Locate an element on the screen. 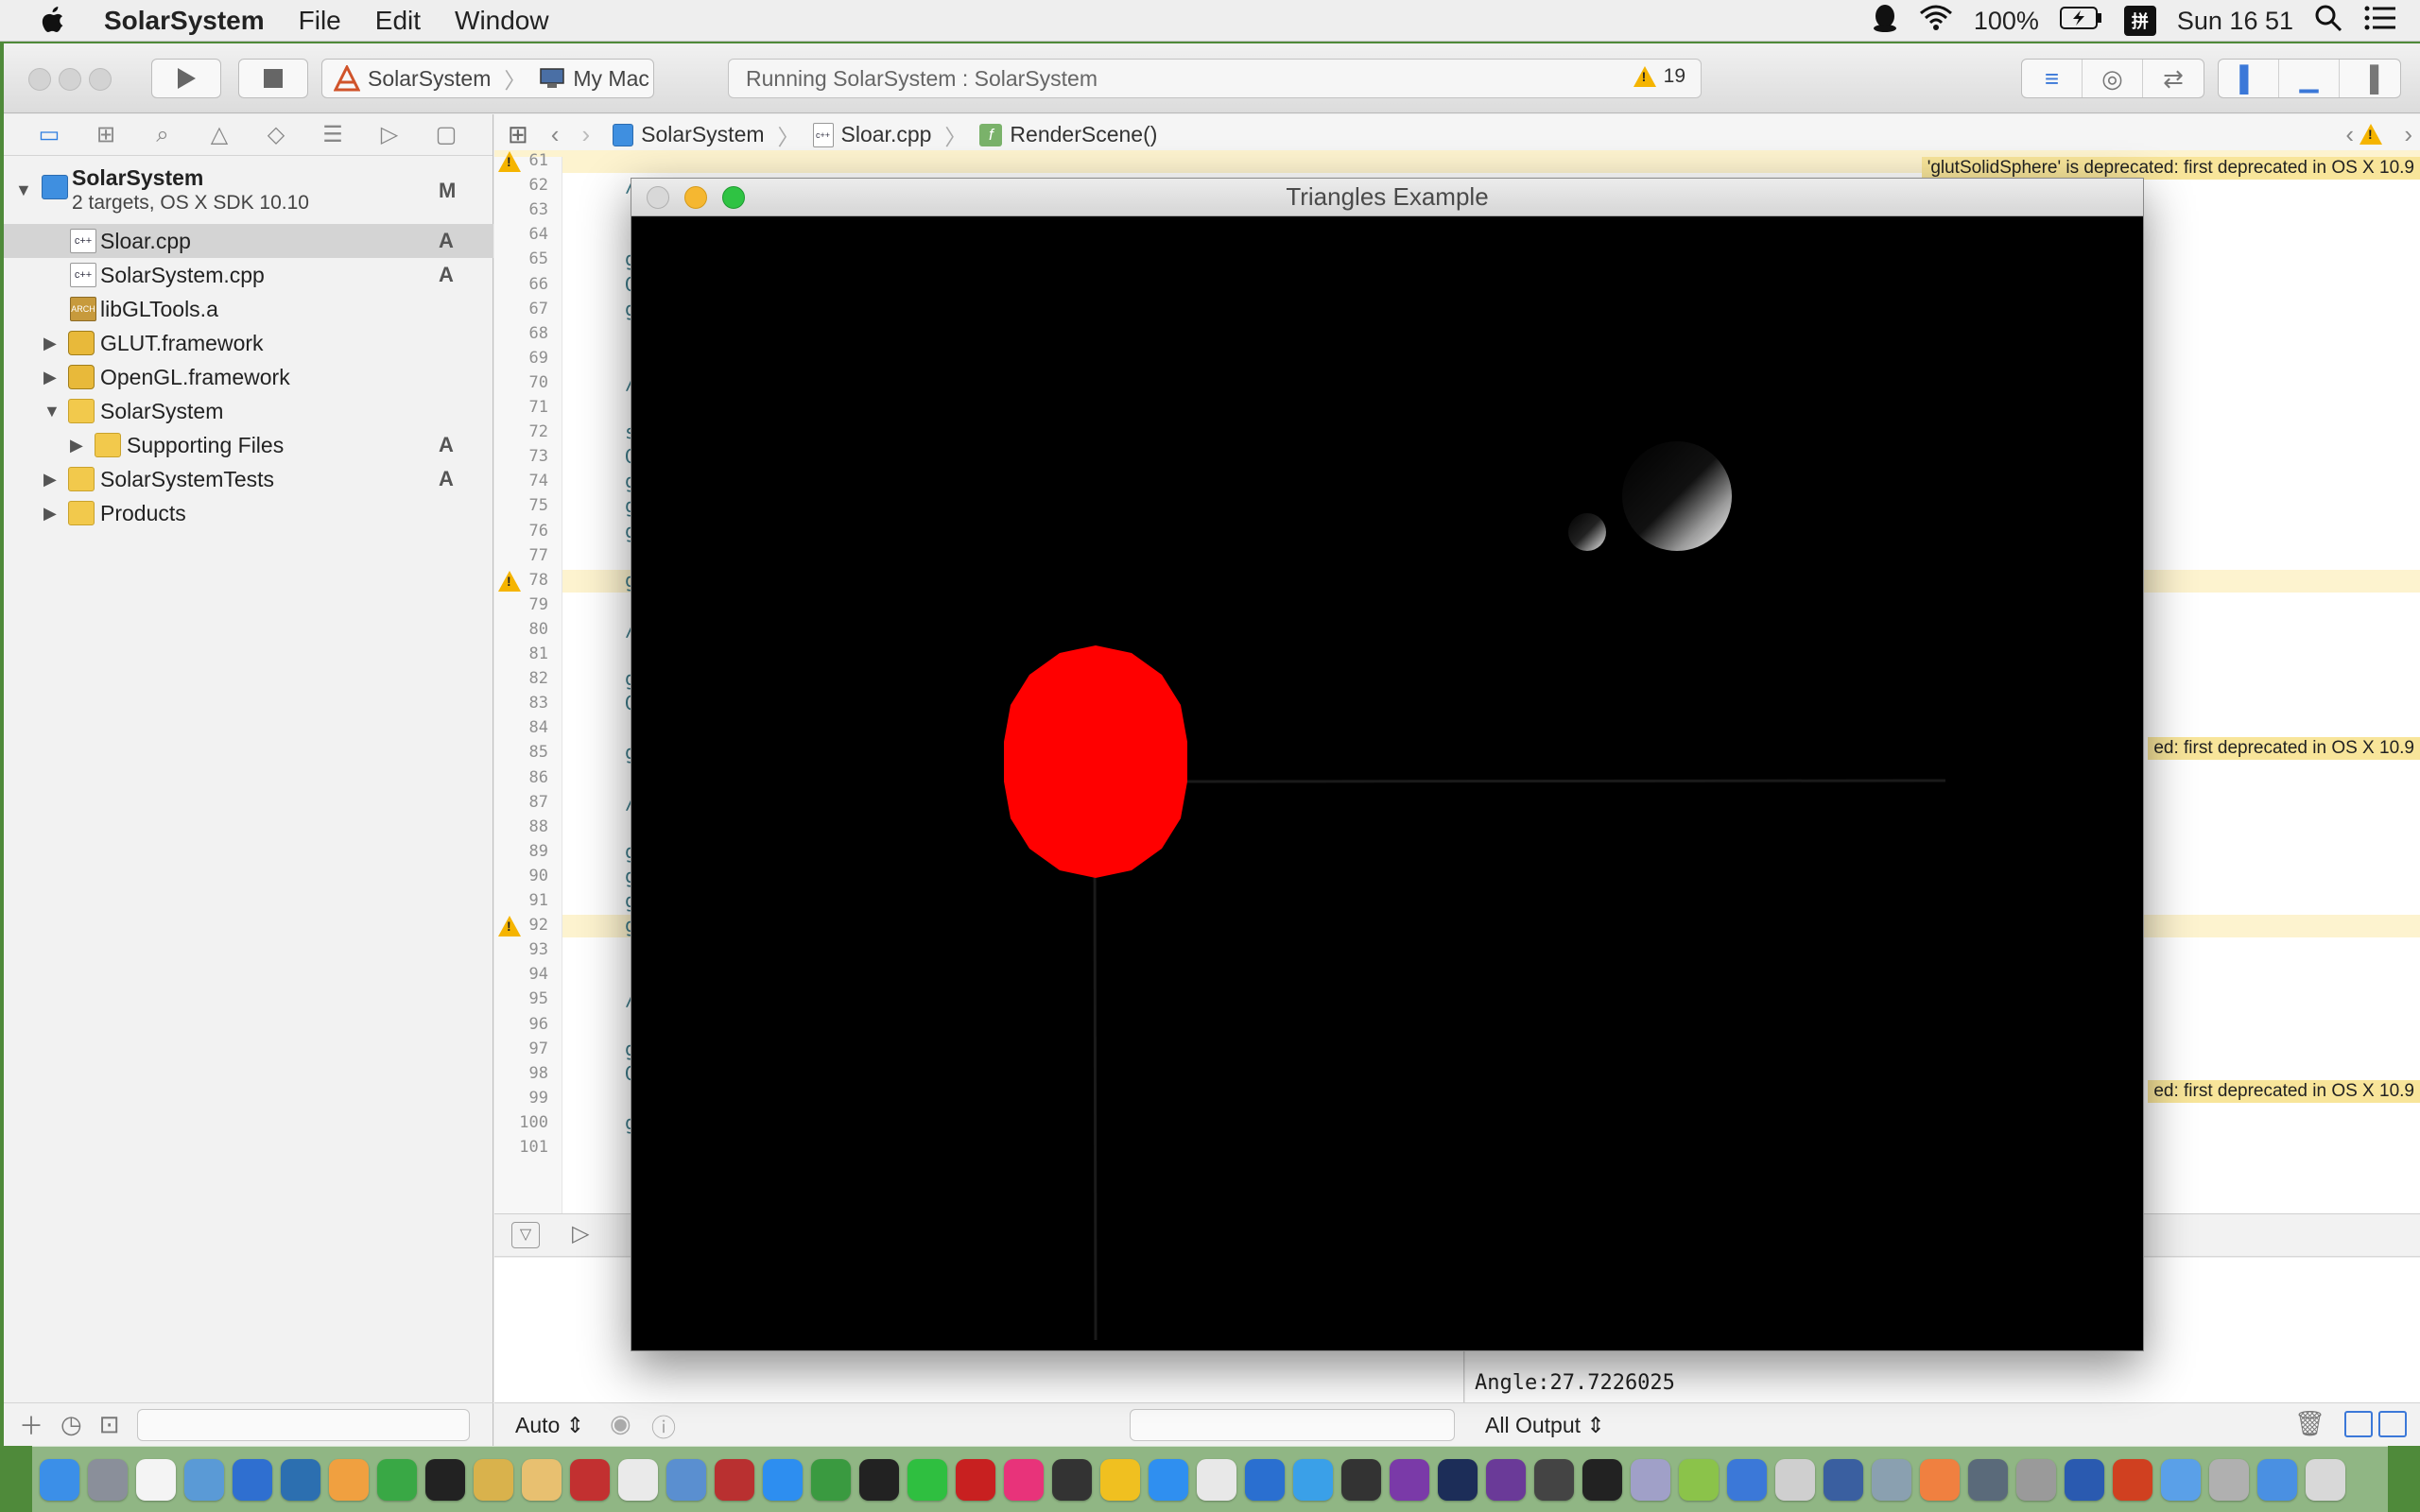  report-navigator-icon: ▢ is located at coordinates (446, 135).